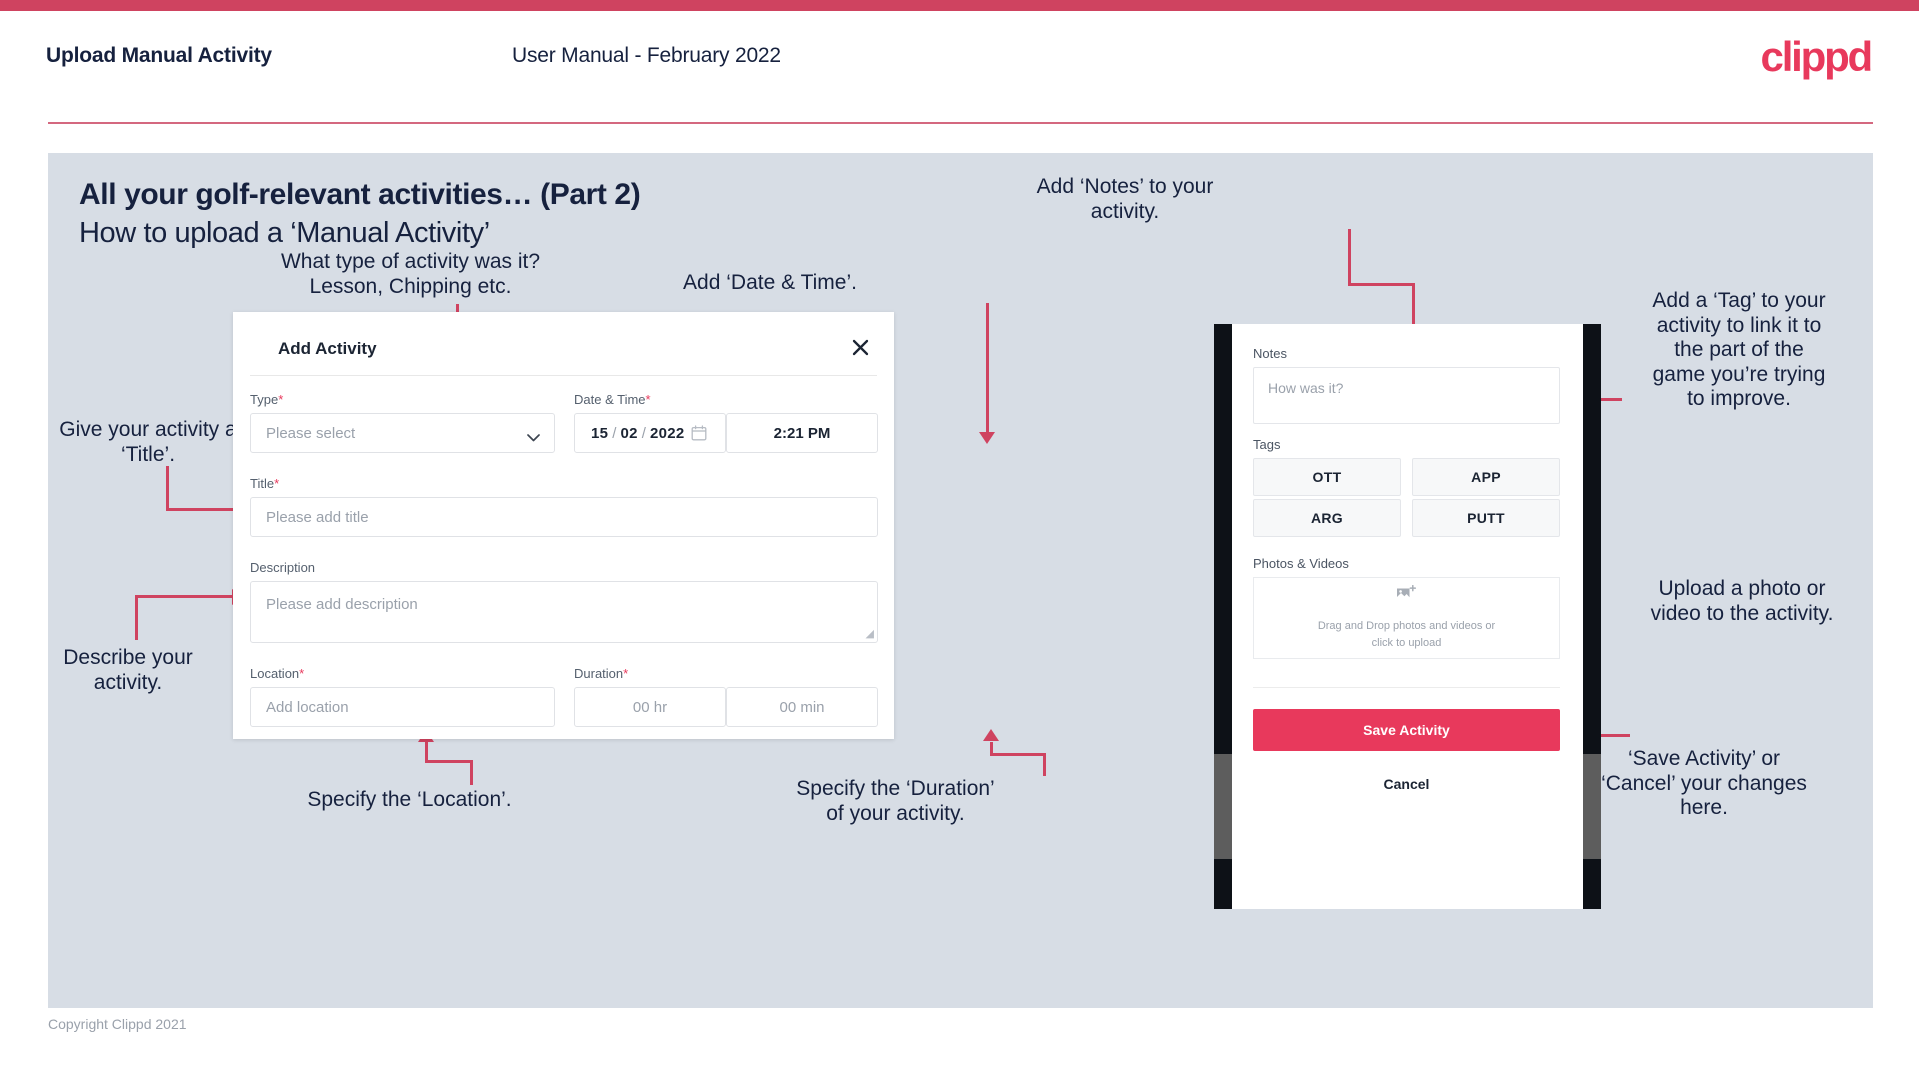 The height and width of the screenshot is (1079, 1919). I want to click on annotation-duration: Specify the ‘Duration’ of your activity., so click(895, 801).